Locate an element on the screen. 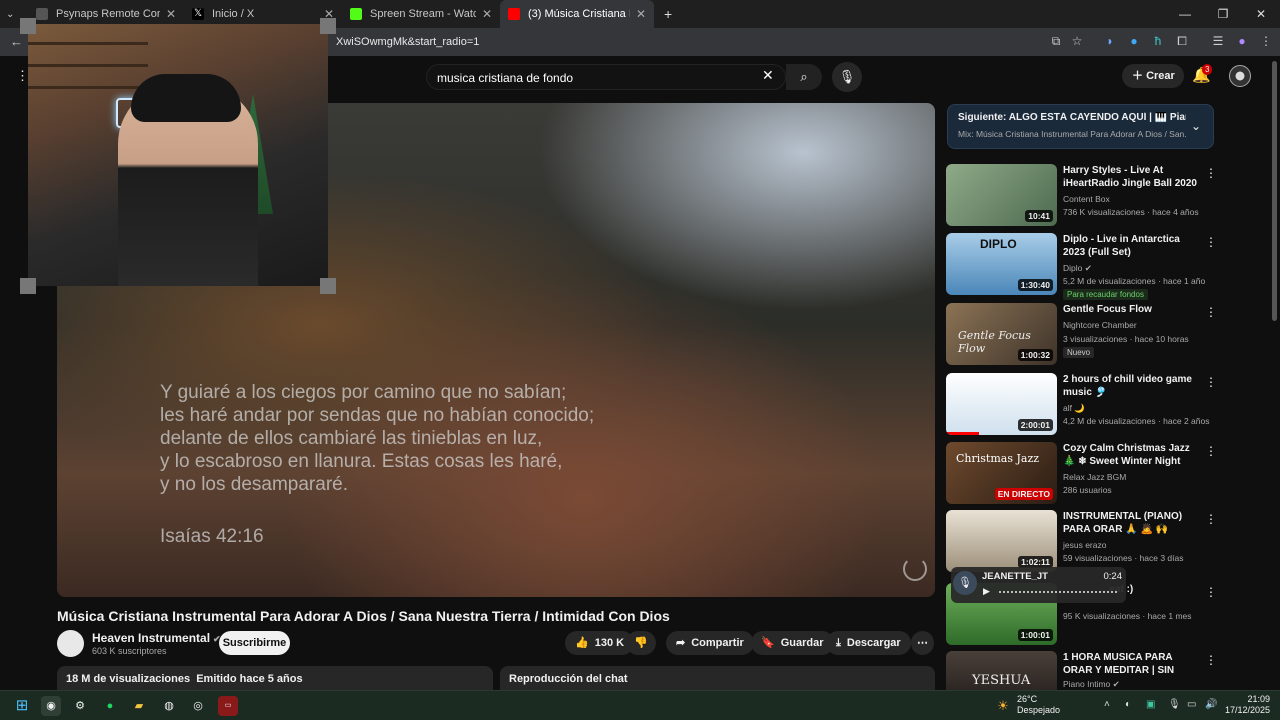 The height and width of the screenshot is (720, 1280). chrome-icon: ◉ is located at coordinates (51, 706).